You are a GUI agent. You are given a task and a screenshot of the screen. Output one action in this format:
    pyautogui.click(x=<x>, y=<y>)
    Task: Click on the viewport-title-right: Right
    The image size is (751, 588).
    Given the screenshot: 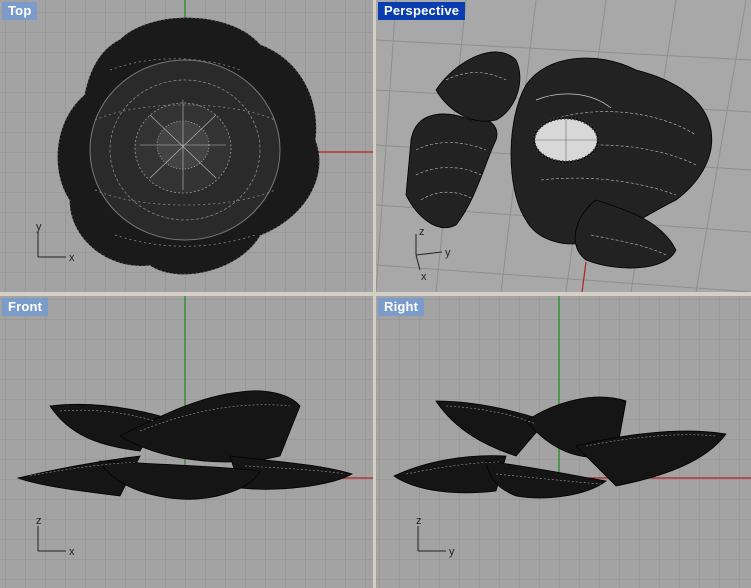 What is the action you would take?
    pyautogui.click(x=401, y=307)
    